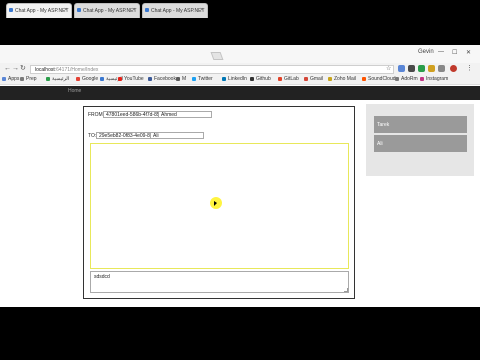 The width and height of the screenshot is (480, 360). I want to click on nav-link-home: Home, so click(74, 91).